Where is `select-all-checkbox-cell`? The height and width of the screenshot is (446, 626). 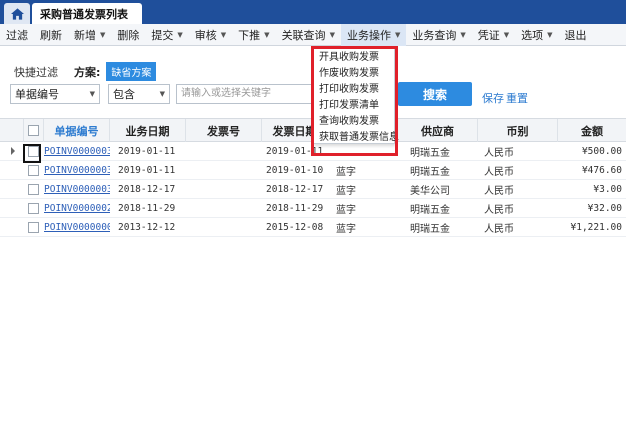
select-all-checkbox-cell is located at coordinates (34, 130).